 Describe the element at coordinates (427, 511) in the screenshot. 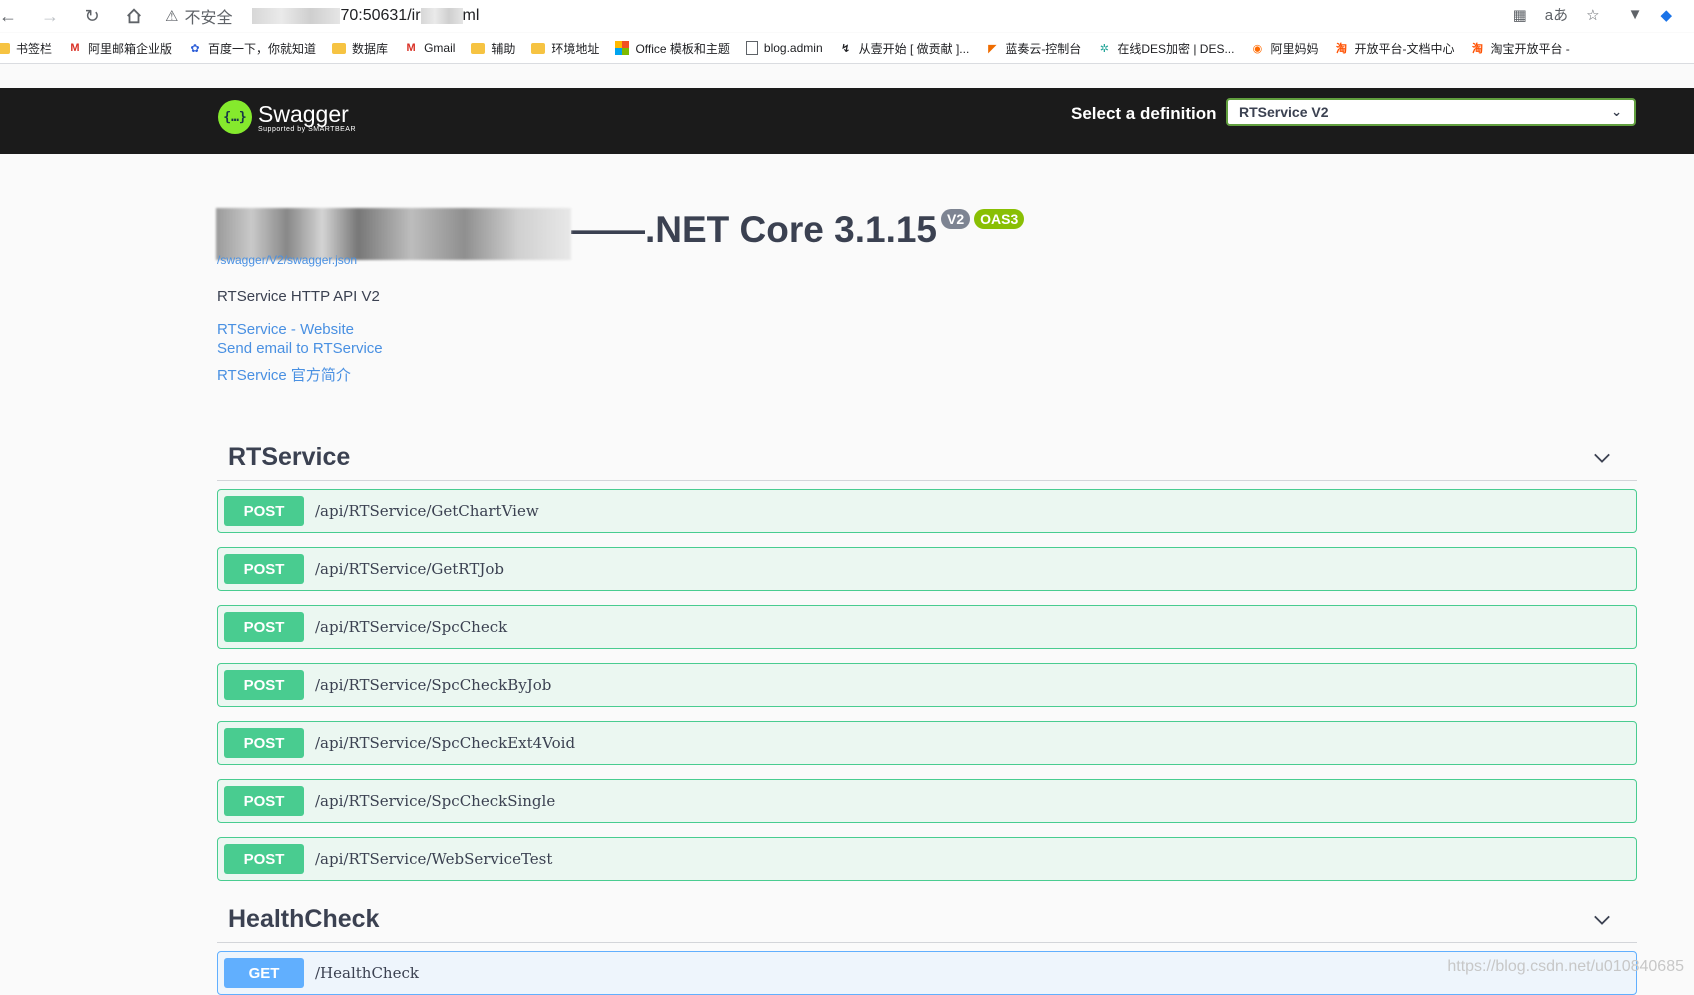

I see `operation-path: /api/RTService/GetChartView` at that location.